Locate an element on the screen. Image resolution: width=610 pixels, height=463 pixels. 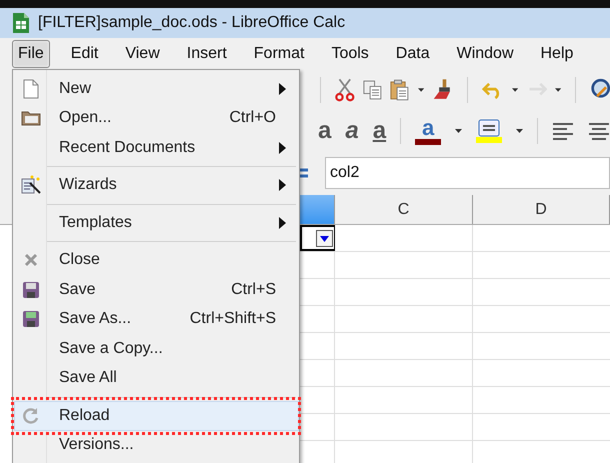
scissors-icon is located at coordinates (344, 90).